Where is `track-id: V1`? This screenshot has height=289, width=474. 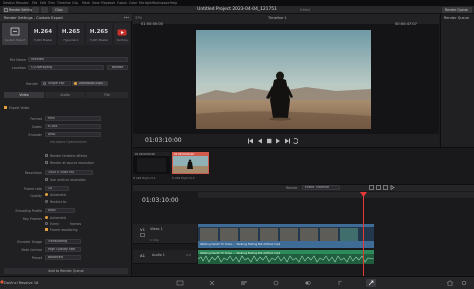 track-id: V1 is located at coordinates (143, 229).